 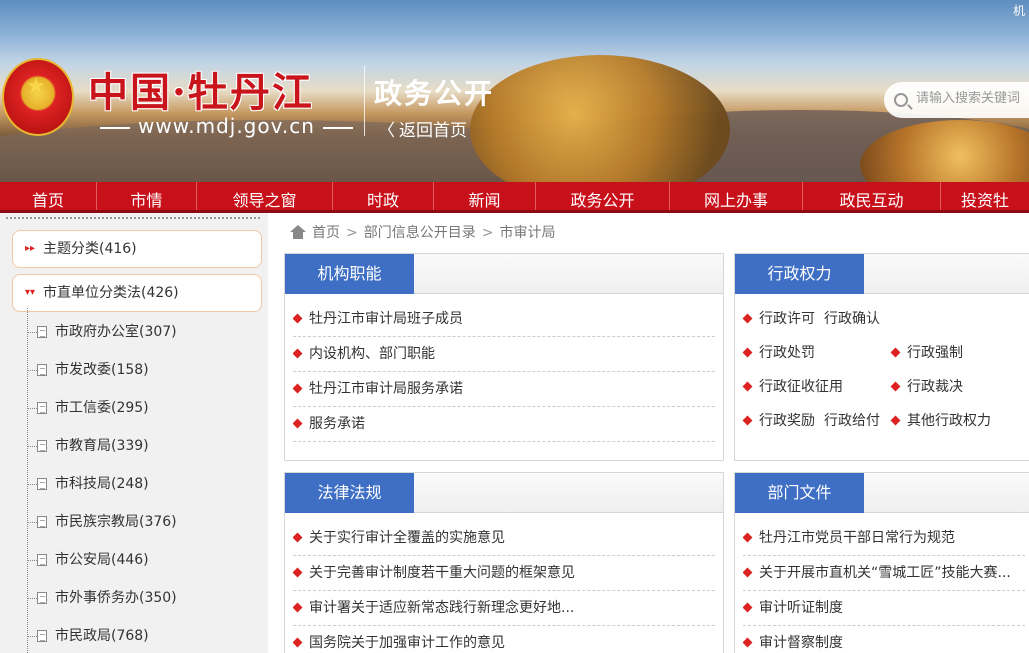 What do you see at coordinates (298, 232) in the screenshot?
I see `home-icon` at bounding box center [298, 232].